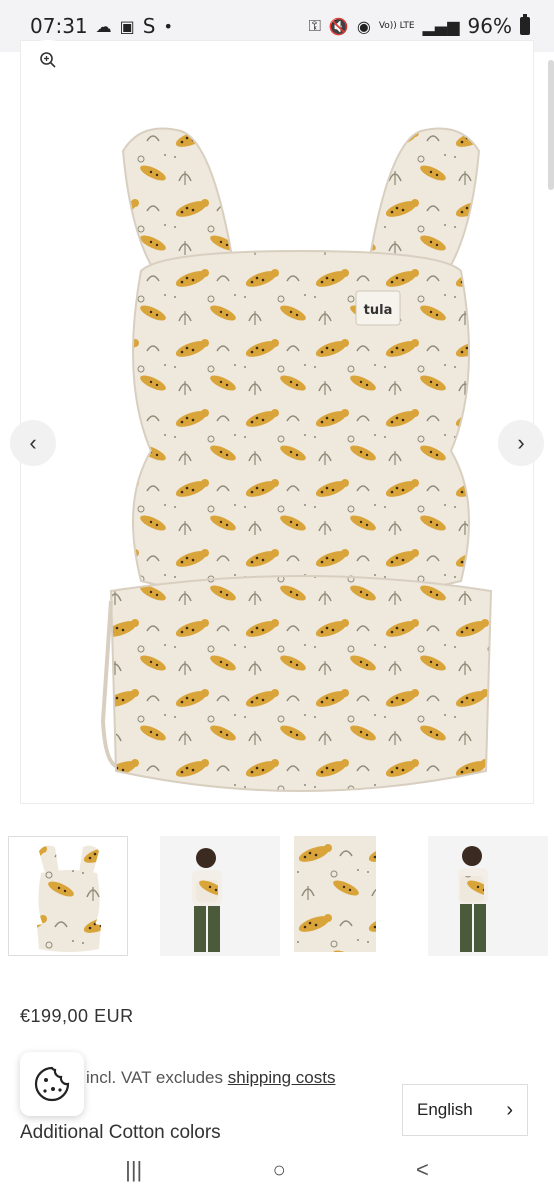  I want to click on volte-icon: Vo)) LTE, so click(396, 25).